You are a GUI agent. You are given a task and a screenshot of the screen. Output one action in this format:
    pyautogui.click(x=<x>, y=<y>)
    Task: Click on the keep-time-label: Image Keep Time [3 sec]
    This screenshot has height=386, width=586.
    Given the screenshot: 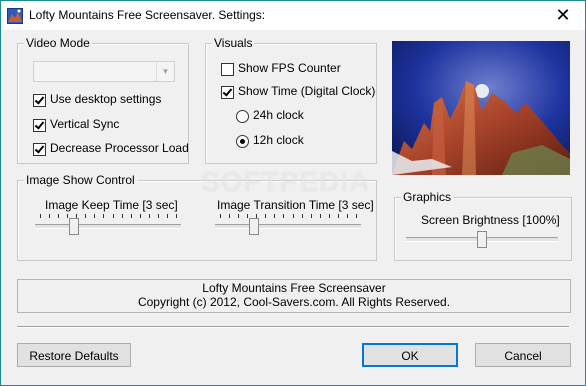 What is the action you would take?
    pyautogui.click(x=111, y=205)
    